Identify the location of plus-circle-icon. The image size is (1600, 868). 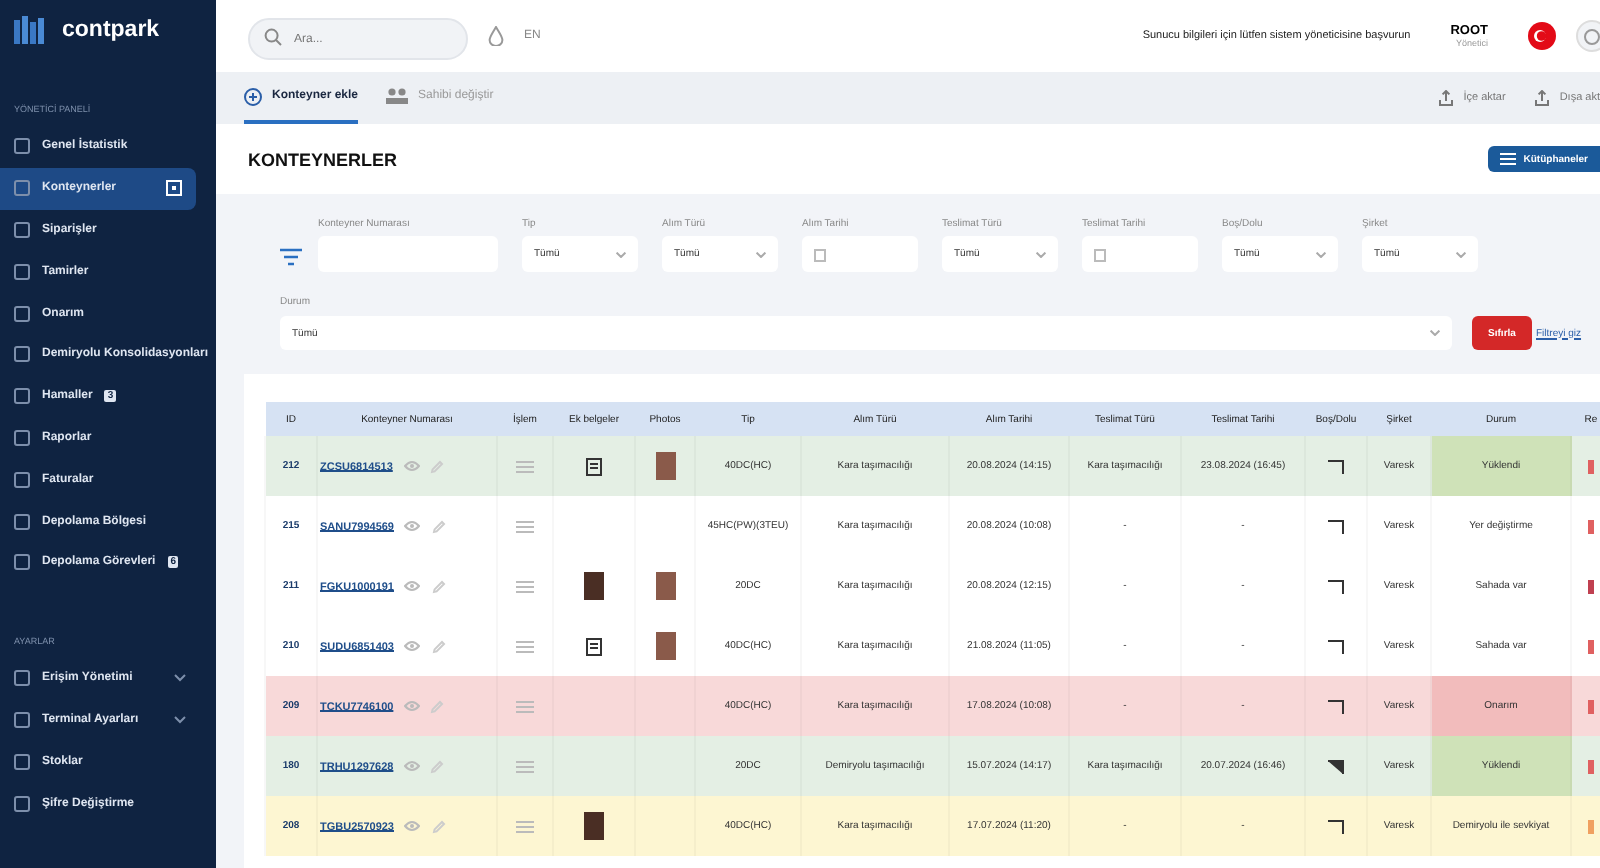
(253, 96).